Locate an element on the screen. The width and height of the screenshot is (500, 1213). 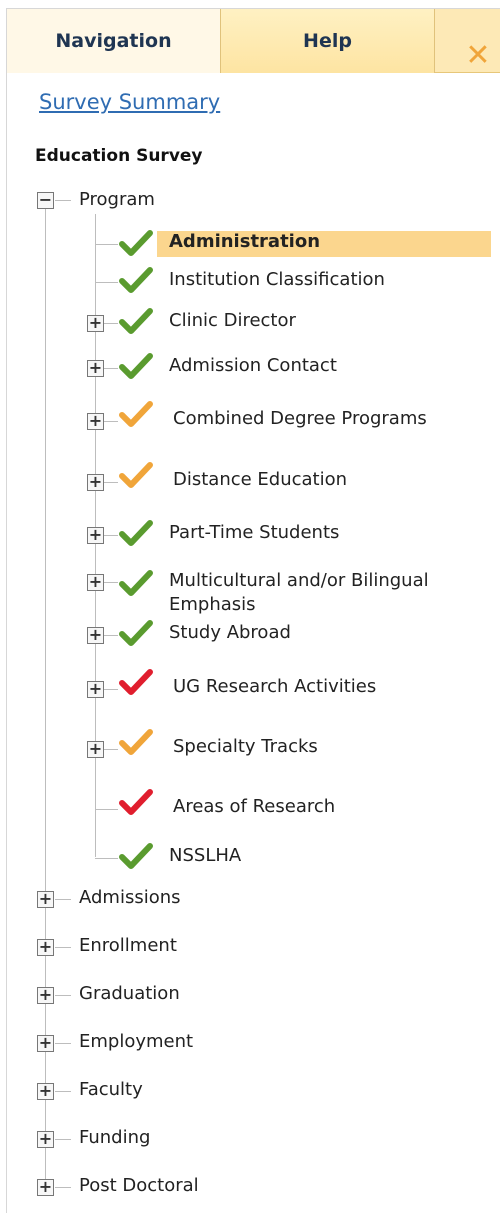
tab-navigation: Navigation is located at coordinates (114, 41).